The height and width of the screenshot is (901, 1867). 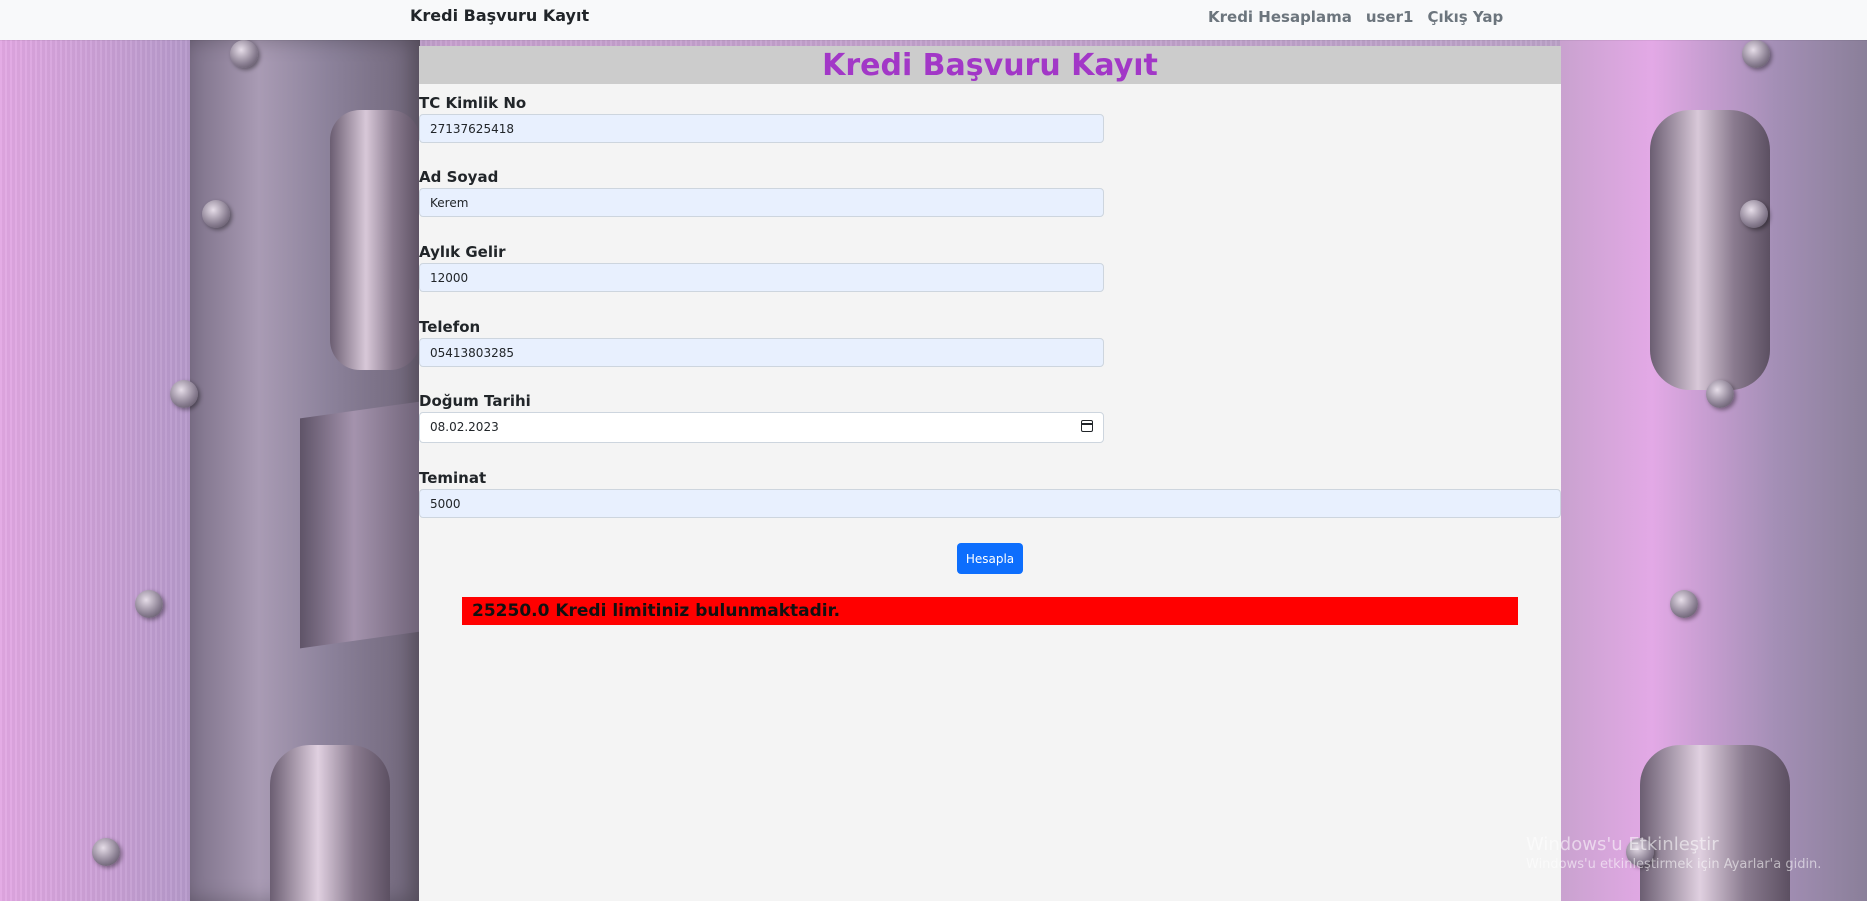 What do you see at coordinates (375, 240) in the screenshot?
I see `vault-hinge-top-left` at bounding box center [375, 240].